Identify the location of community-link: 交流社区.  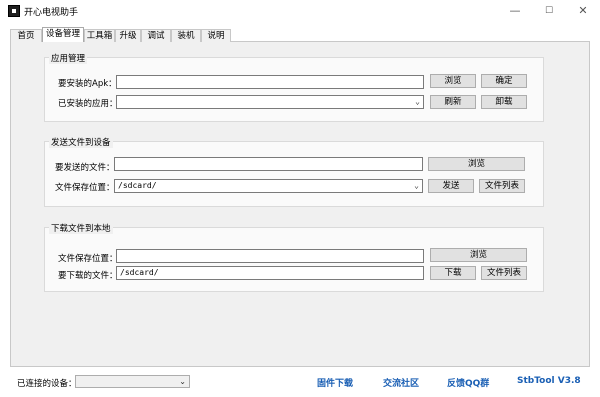
(401, 382).